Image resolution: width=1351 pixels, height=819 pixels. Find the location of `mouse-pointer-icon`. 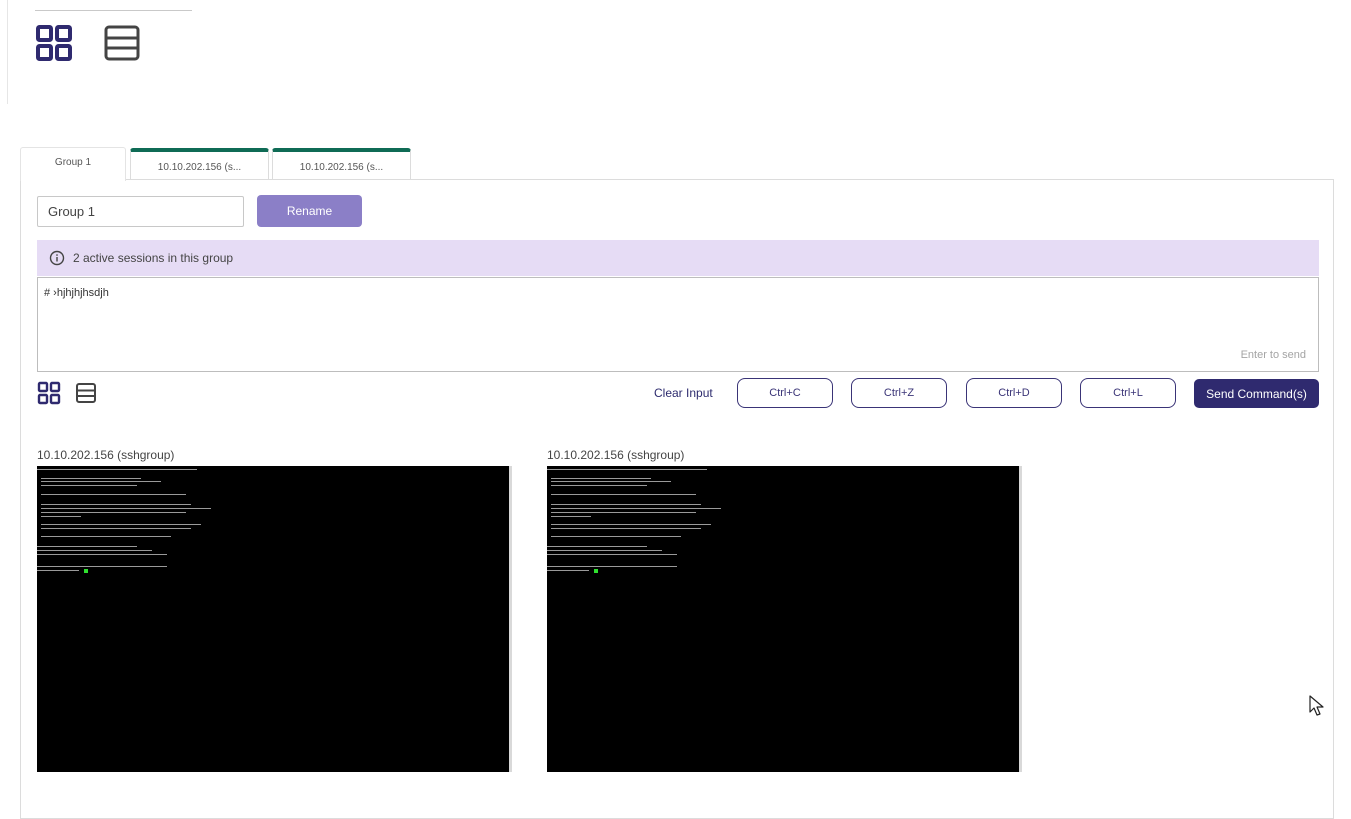

mouse-pointer-icon is located at coordinates (1316, 705).